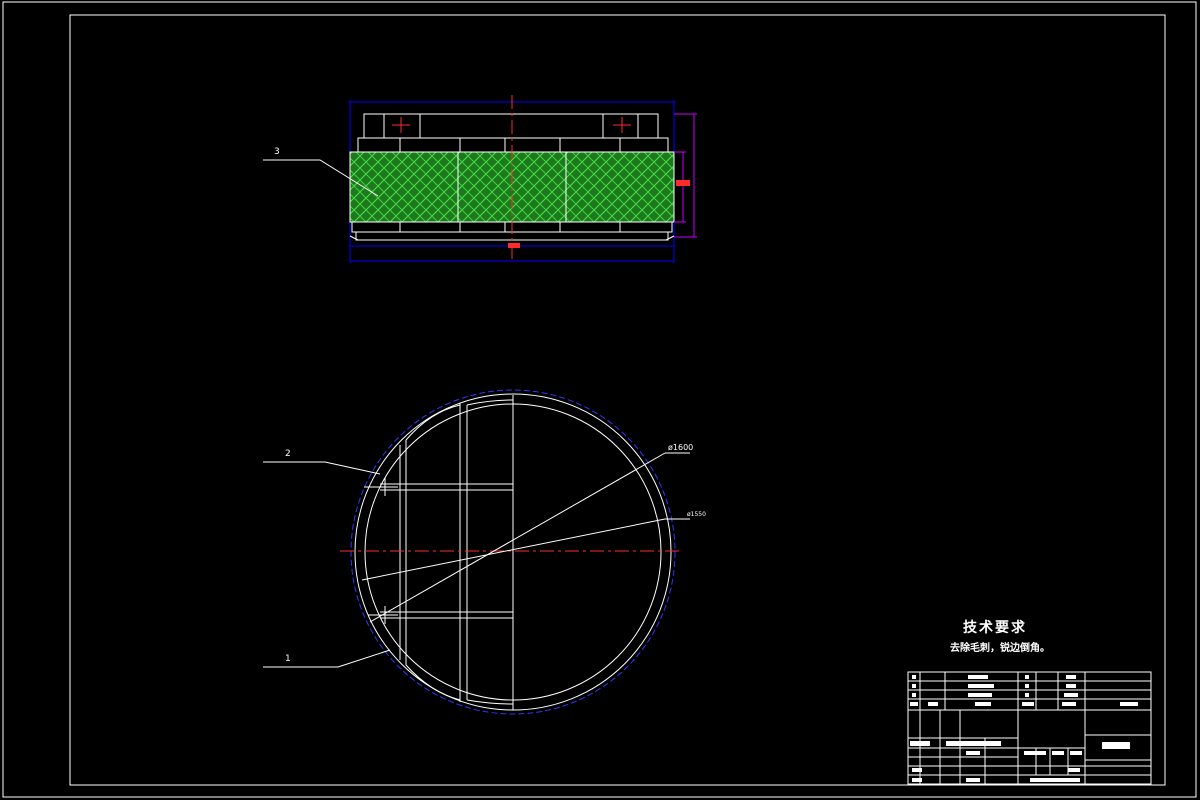 This screenshot has height=800, width=1200. Describe the element at coordinates (1000, 648) in the screenshot. I see `technical-requirements-text: 去除毛刺，锐边倒角。` at that location.